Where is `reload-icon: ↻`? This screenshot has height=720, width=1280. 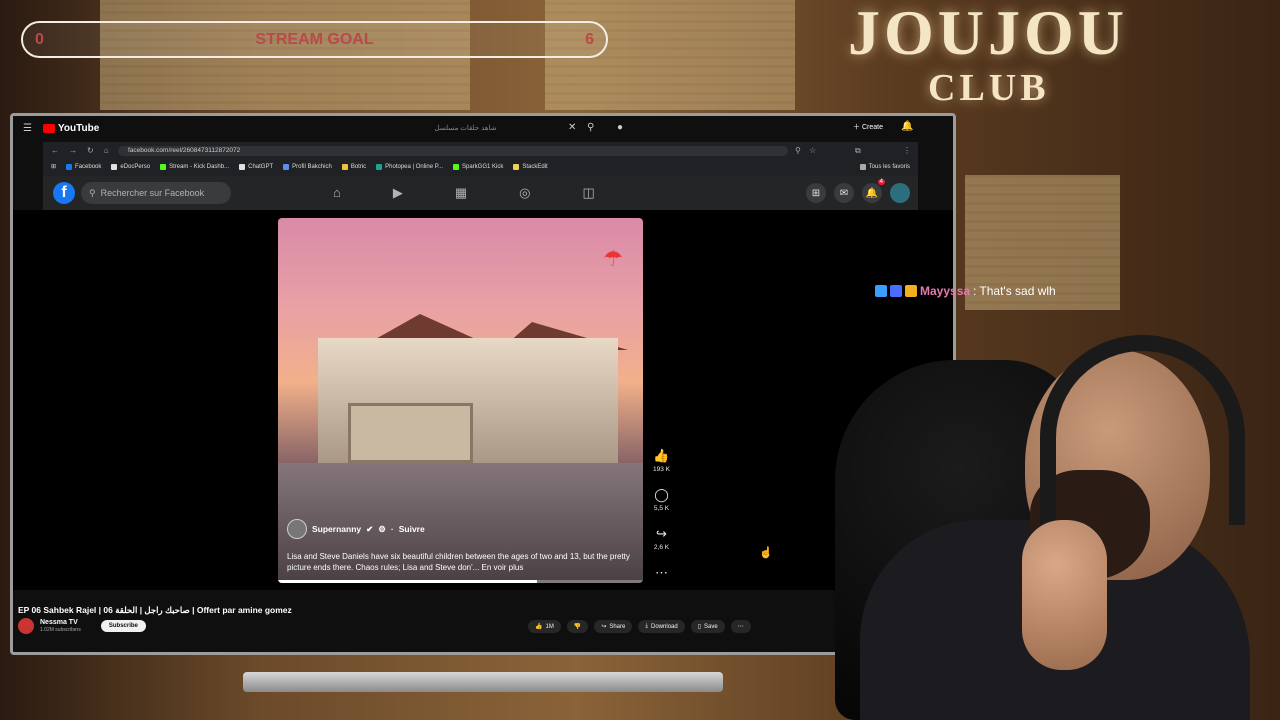
reload-icon: ↻ is located at coordinates (90, 150).